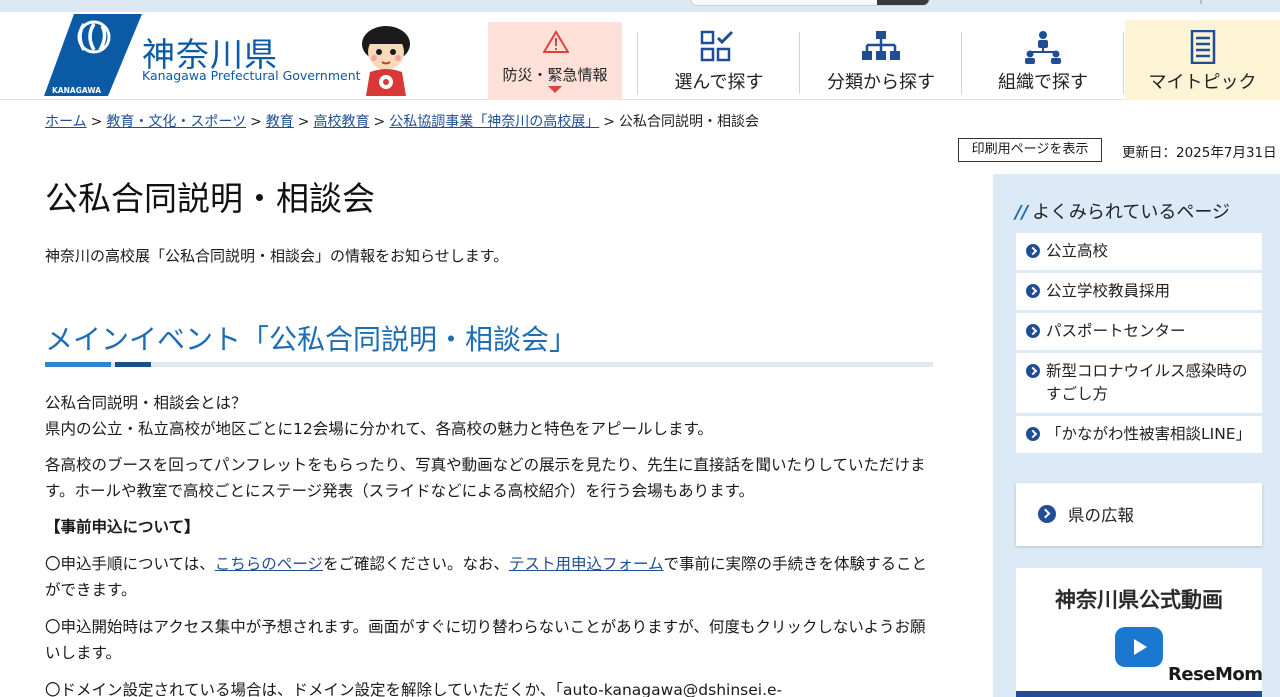 This screenshot has width=1280, height=697. What do you see at coordinates (1116, 331) in the screenshot?
I see `popular-item-label: パスポートセンター` at bounding box center [1116, 331].